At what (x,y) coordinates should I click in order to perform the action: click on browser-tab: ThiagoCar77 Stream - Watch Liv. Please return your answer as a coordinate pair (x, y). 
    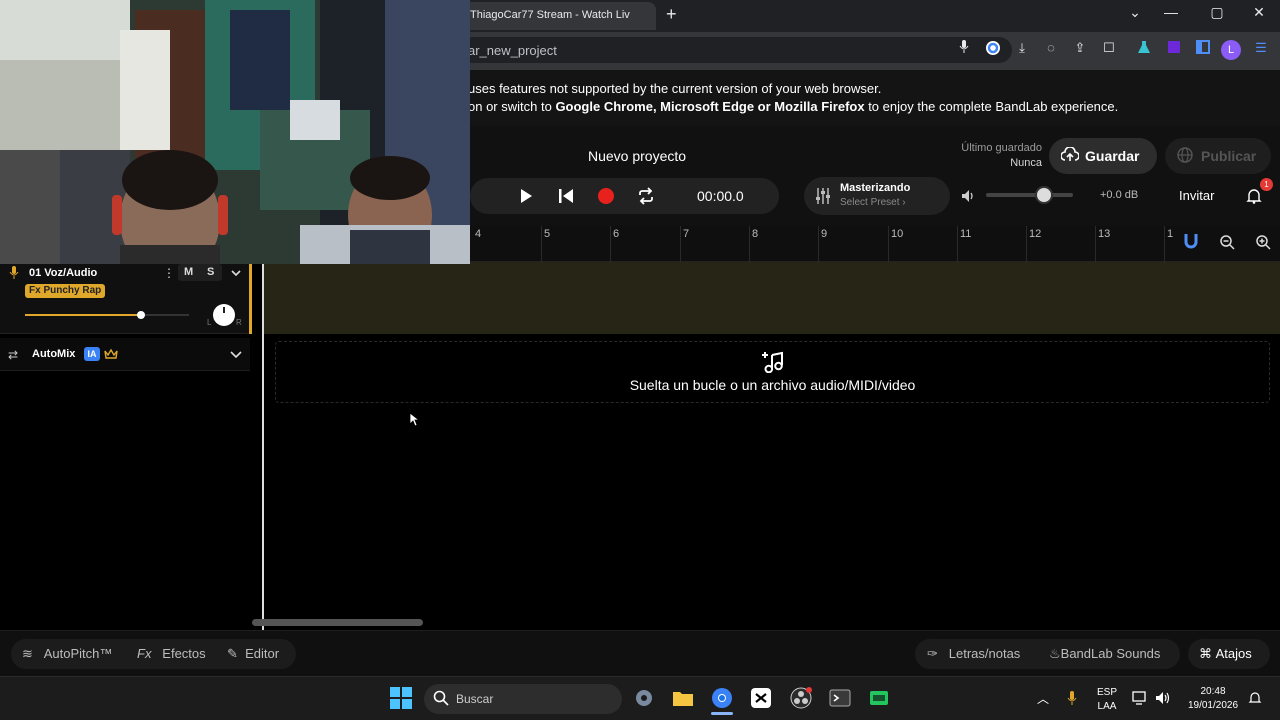
    Looking at the image, I should click on (558, 16).